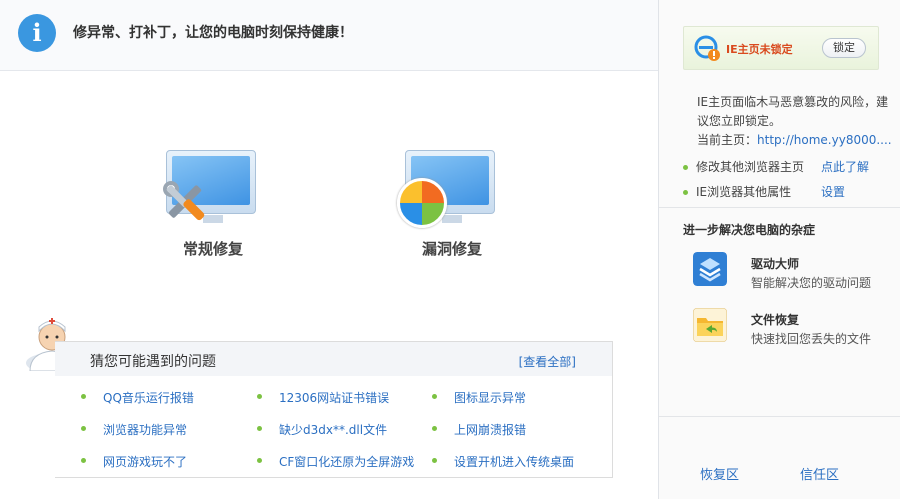 The width and height of the screenshot is (900, 499). Describe the element at coordinates (335, 461) in the screenshot. I see `problem-link: CF窗口化还原为全屏游戏` at that location.